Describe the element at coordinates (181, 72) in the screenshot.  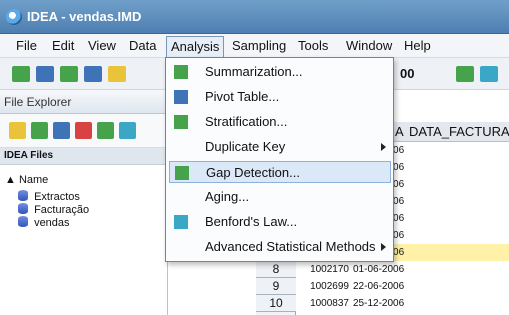
I see `summarization-icon` at that location.